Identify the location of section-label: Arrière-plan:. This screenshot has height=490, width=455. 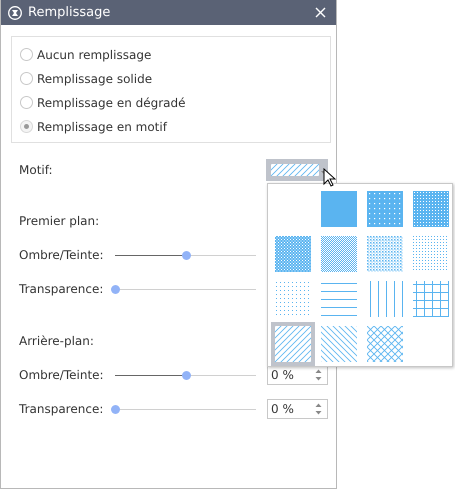
(56, 341).